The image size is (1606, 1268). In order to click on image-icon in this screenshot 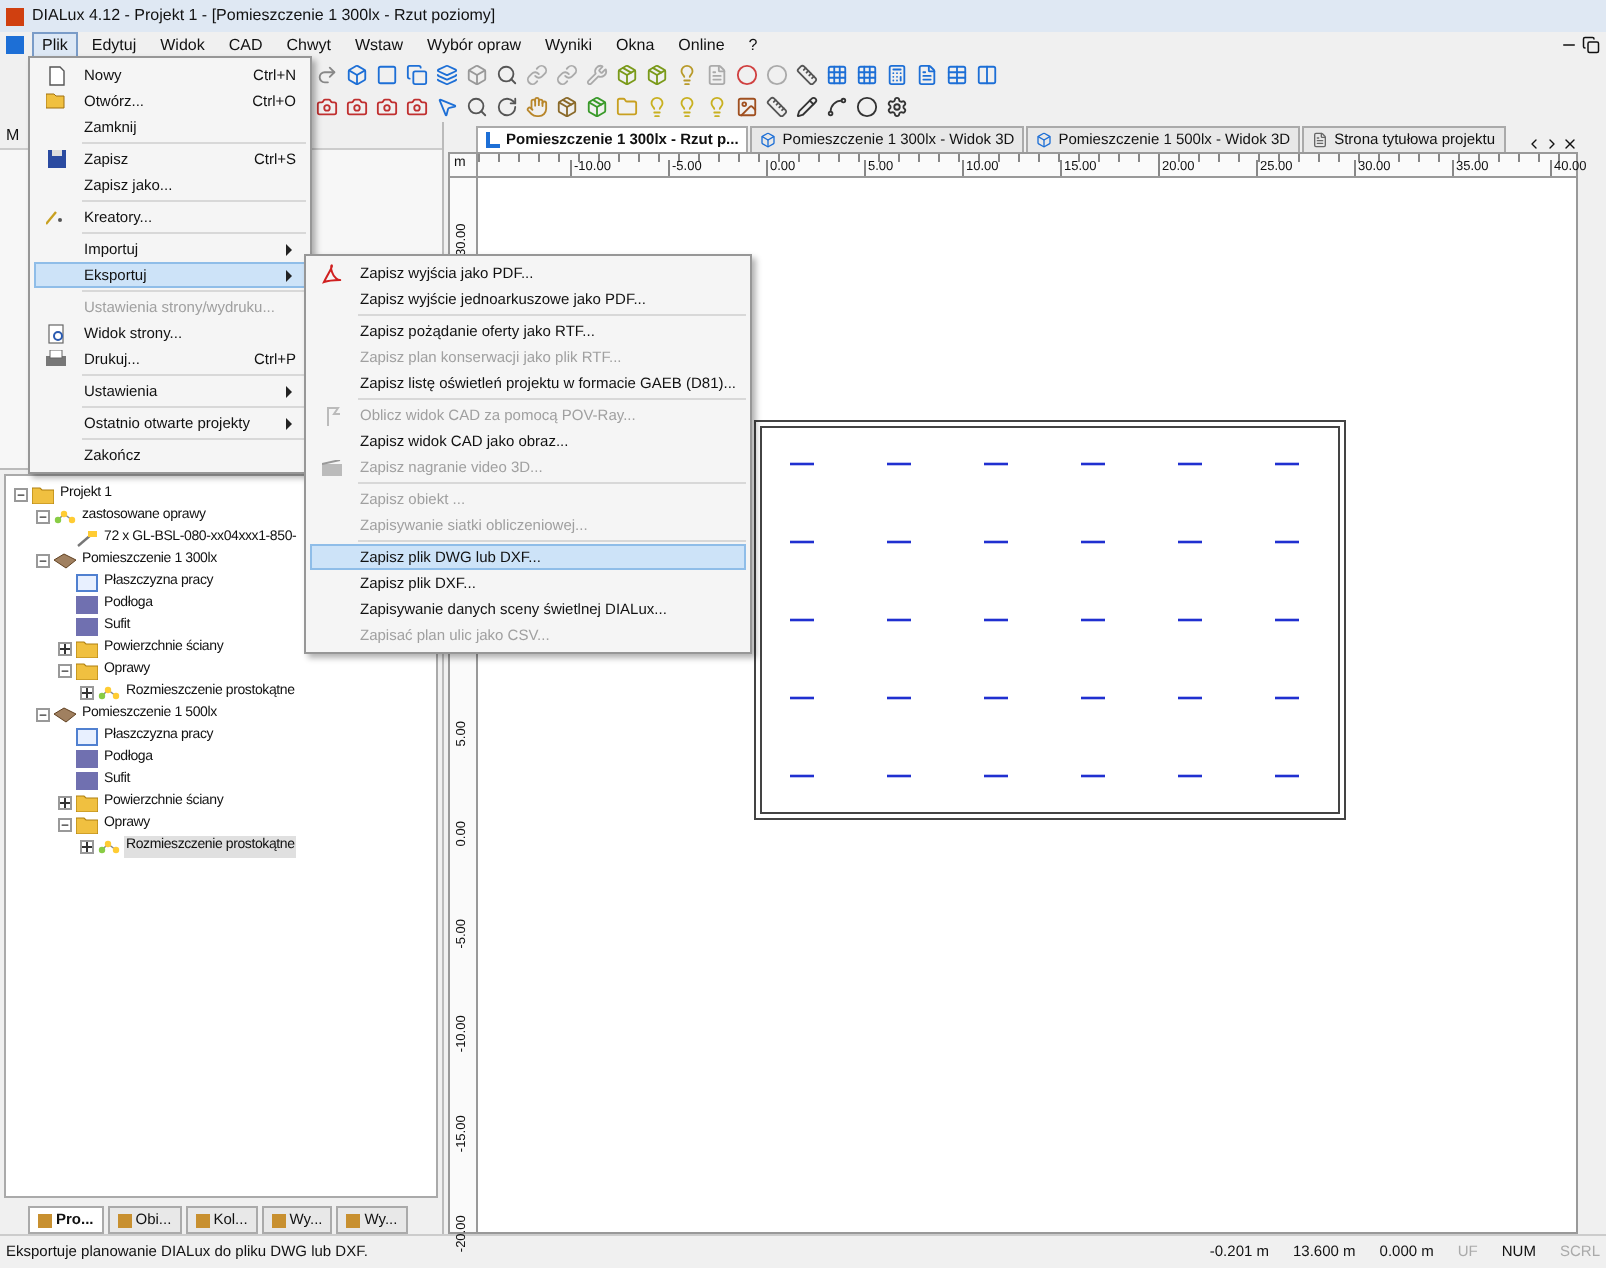, I will do `click(747, 106)`.